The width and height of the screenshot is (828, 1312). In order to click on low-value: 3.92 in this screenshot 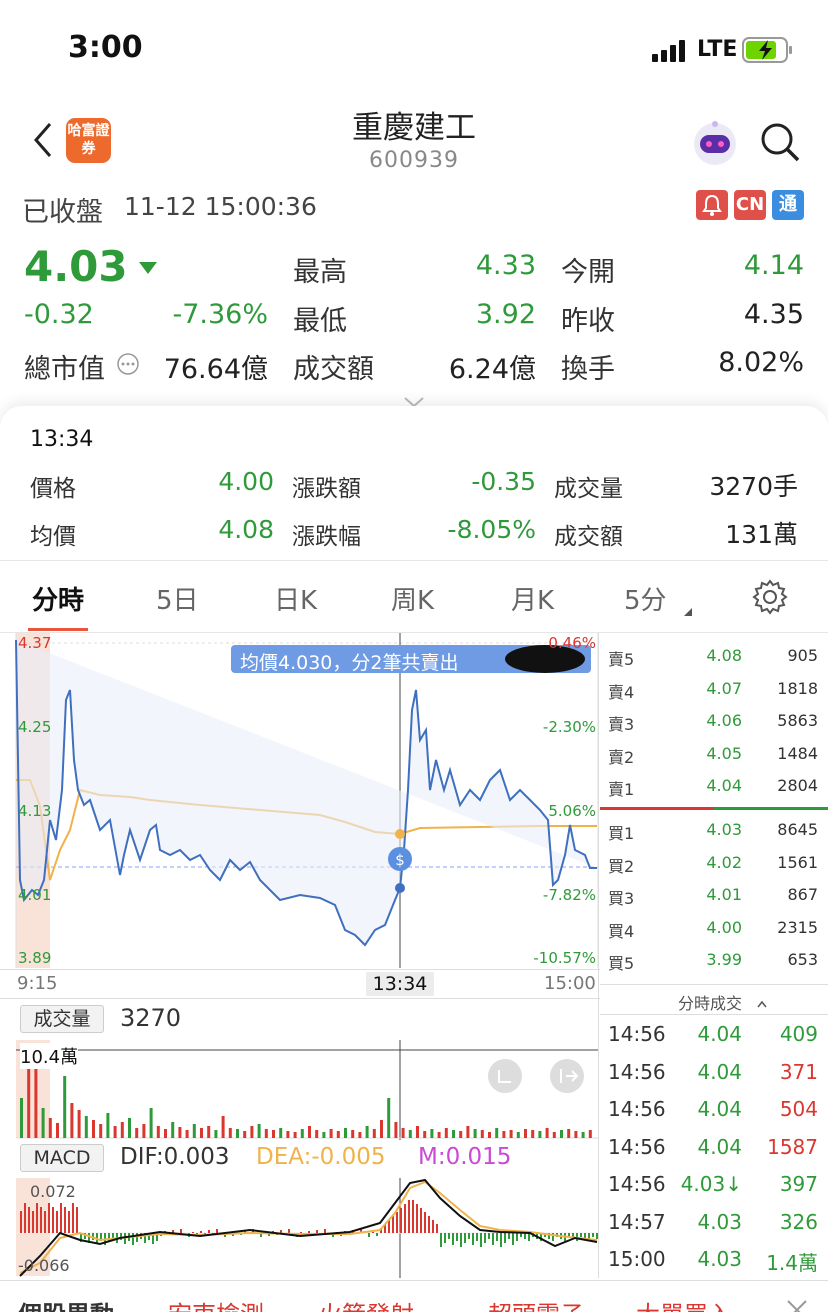, I will do `click(505, 314)`.